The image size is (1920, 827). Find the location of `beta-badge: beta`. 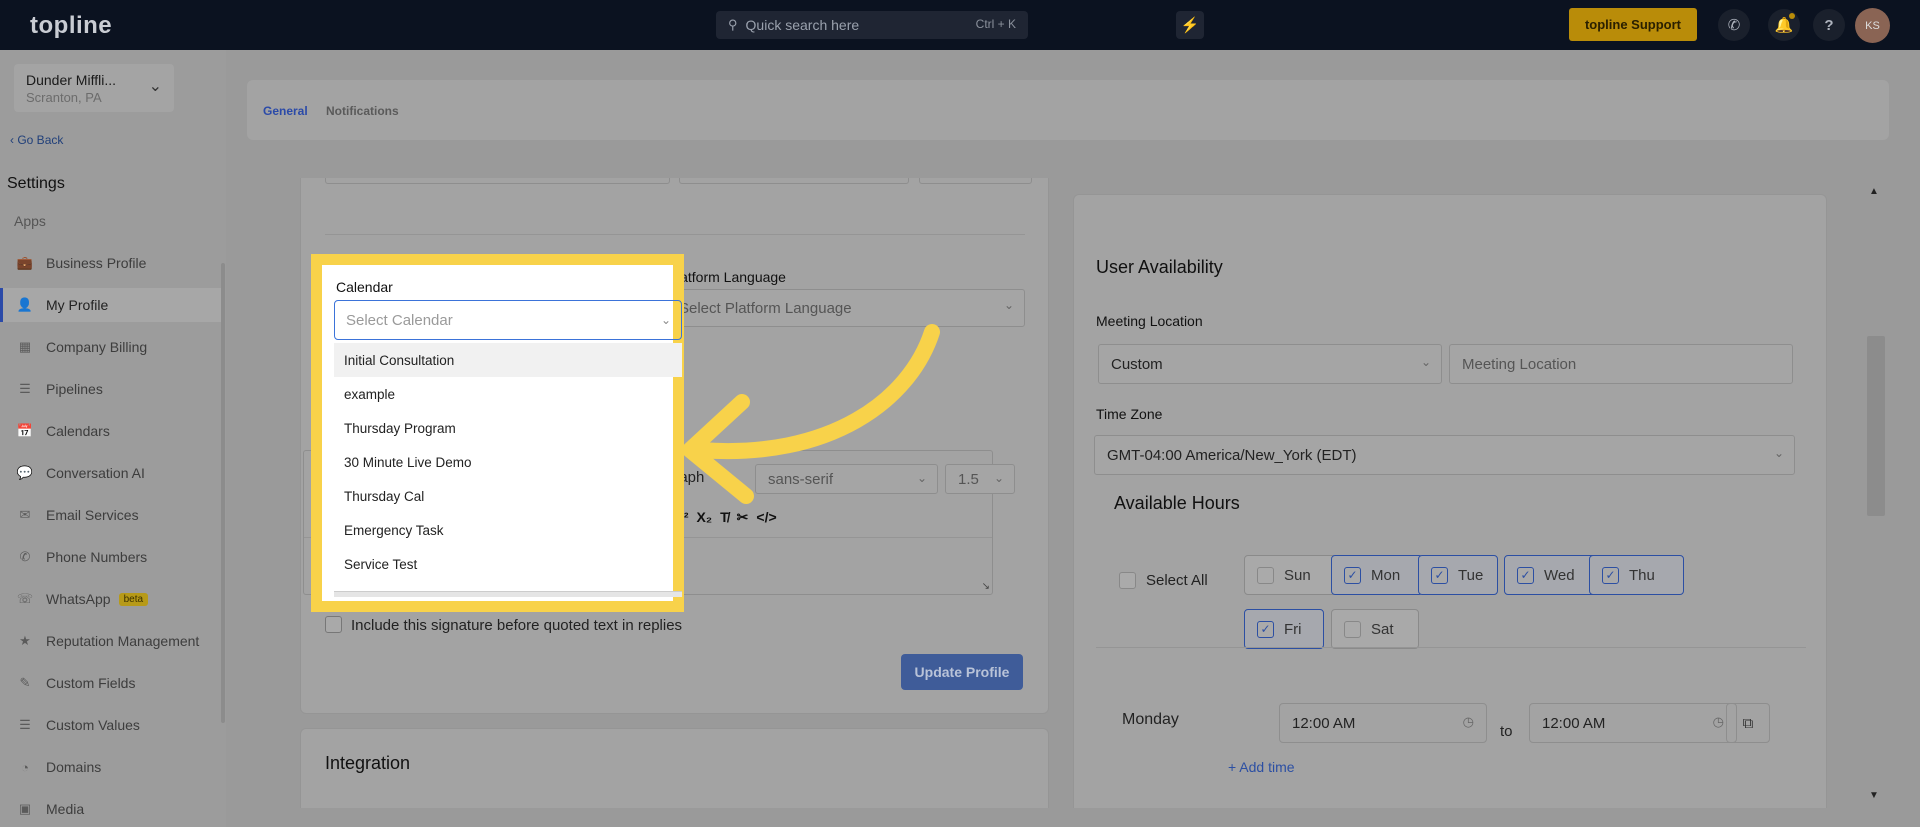

beta-badge: beta is located at coordinates (133, 599).